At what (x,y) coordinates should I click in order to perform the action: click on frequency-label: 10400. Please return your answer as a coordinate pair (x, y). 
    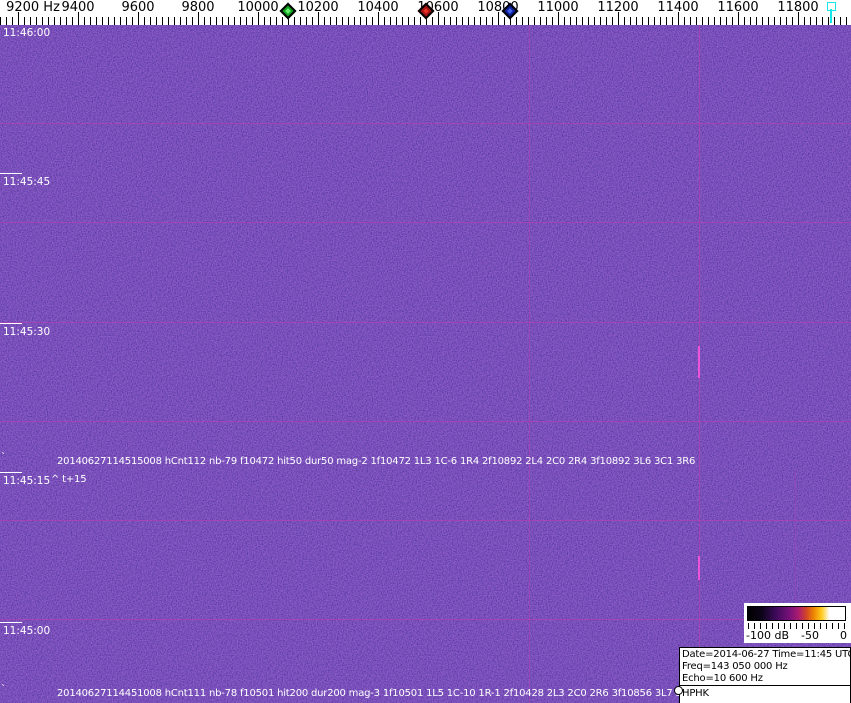
    Looking at the image, I should click on (378, 7).